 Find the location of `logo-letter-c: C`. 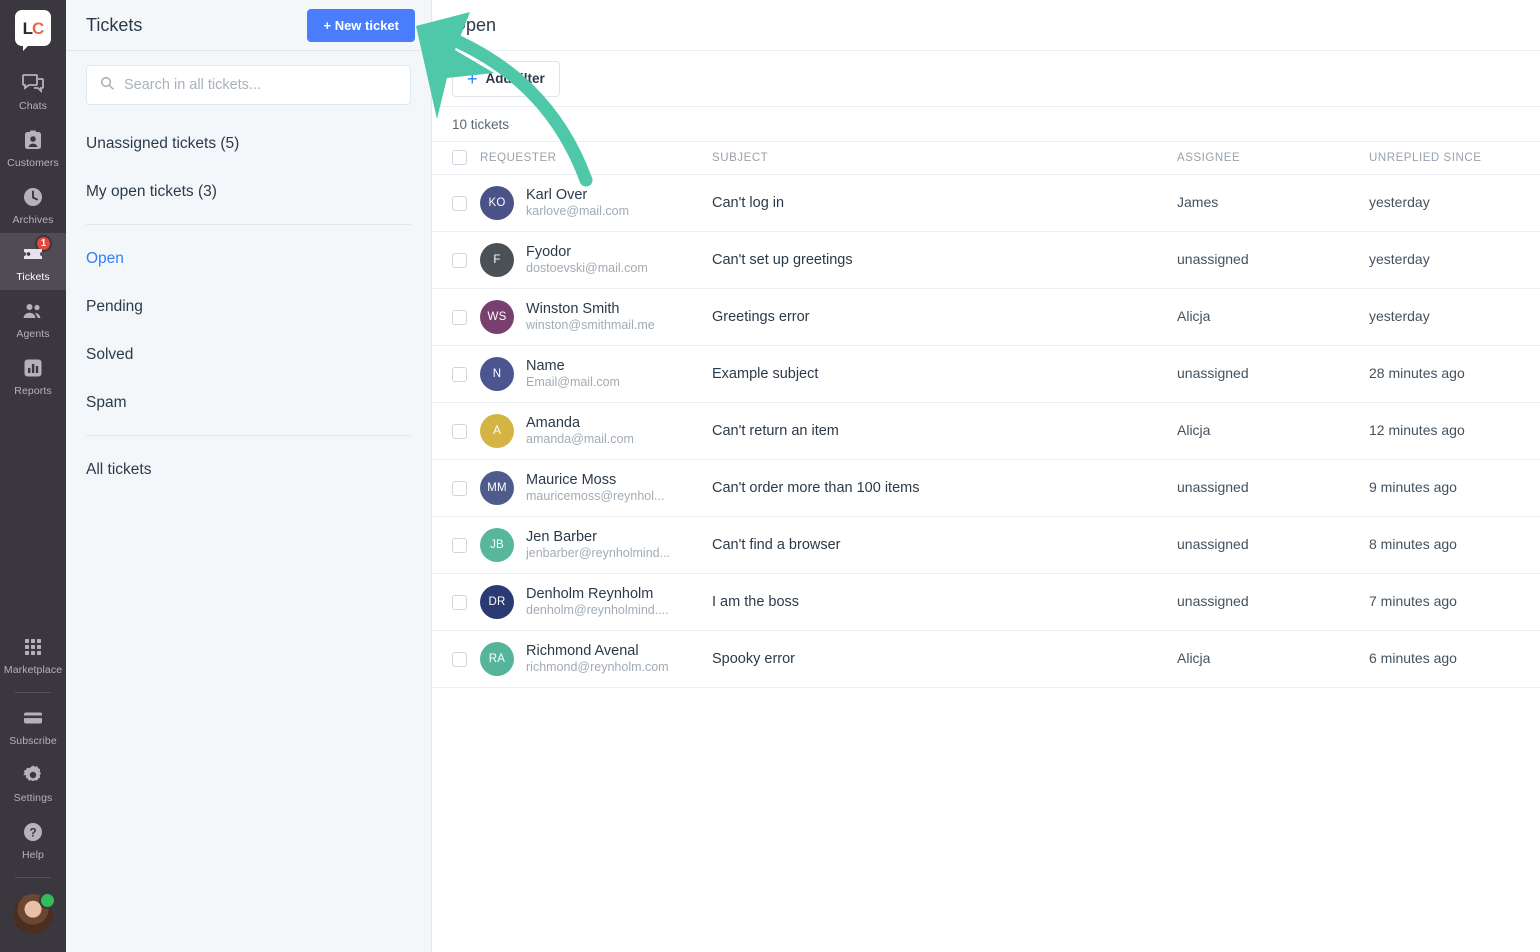

logo-letter-c: C is located at coordinates (38, 28).